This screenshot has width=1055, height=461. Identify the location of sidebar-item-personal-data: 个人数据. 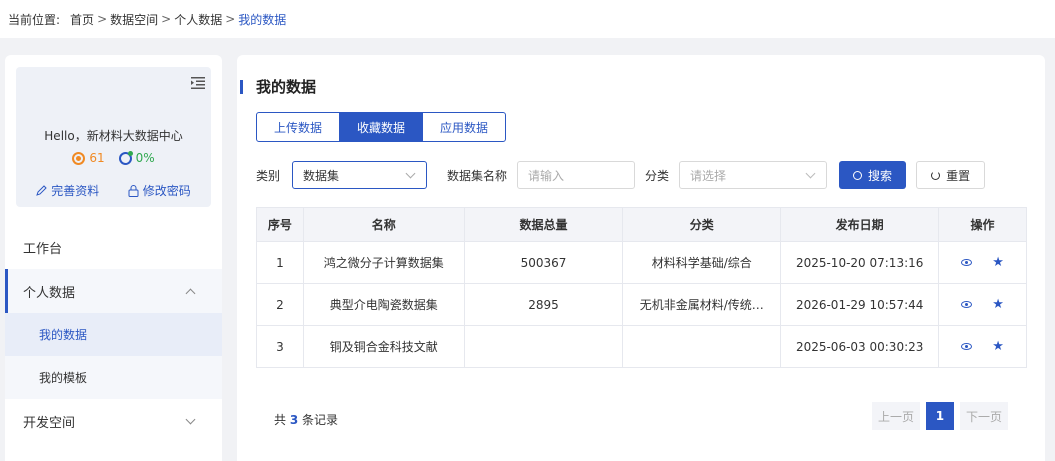
(113, 291).